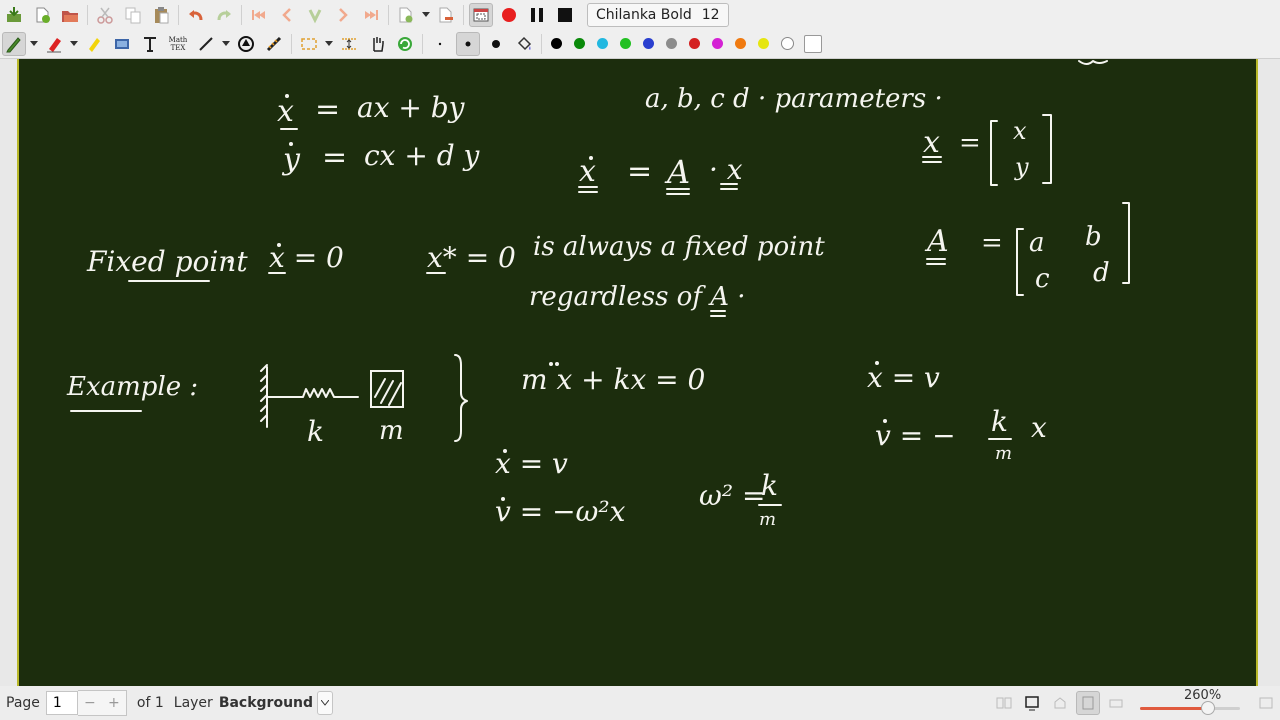 The image size is (1280, 720). Describe the element at coordinates (90, 703) in the screenshot. I see `page-decrement-button: −` at that location.